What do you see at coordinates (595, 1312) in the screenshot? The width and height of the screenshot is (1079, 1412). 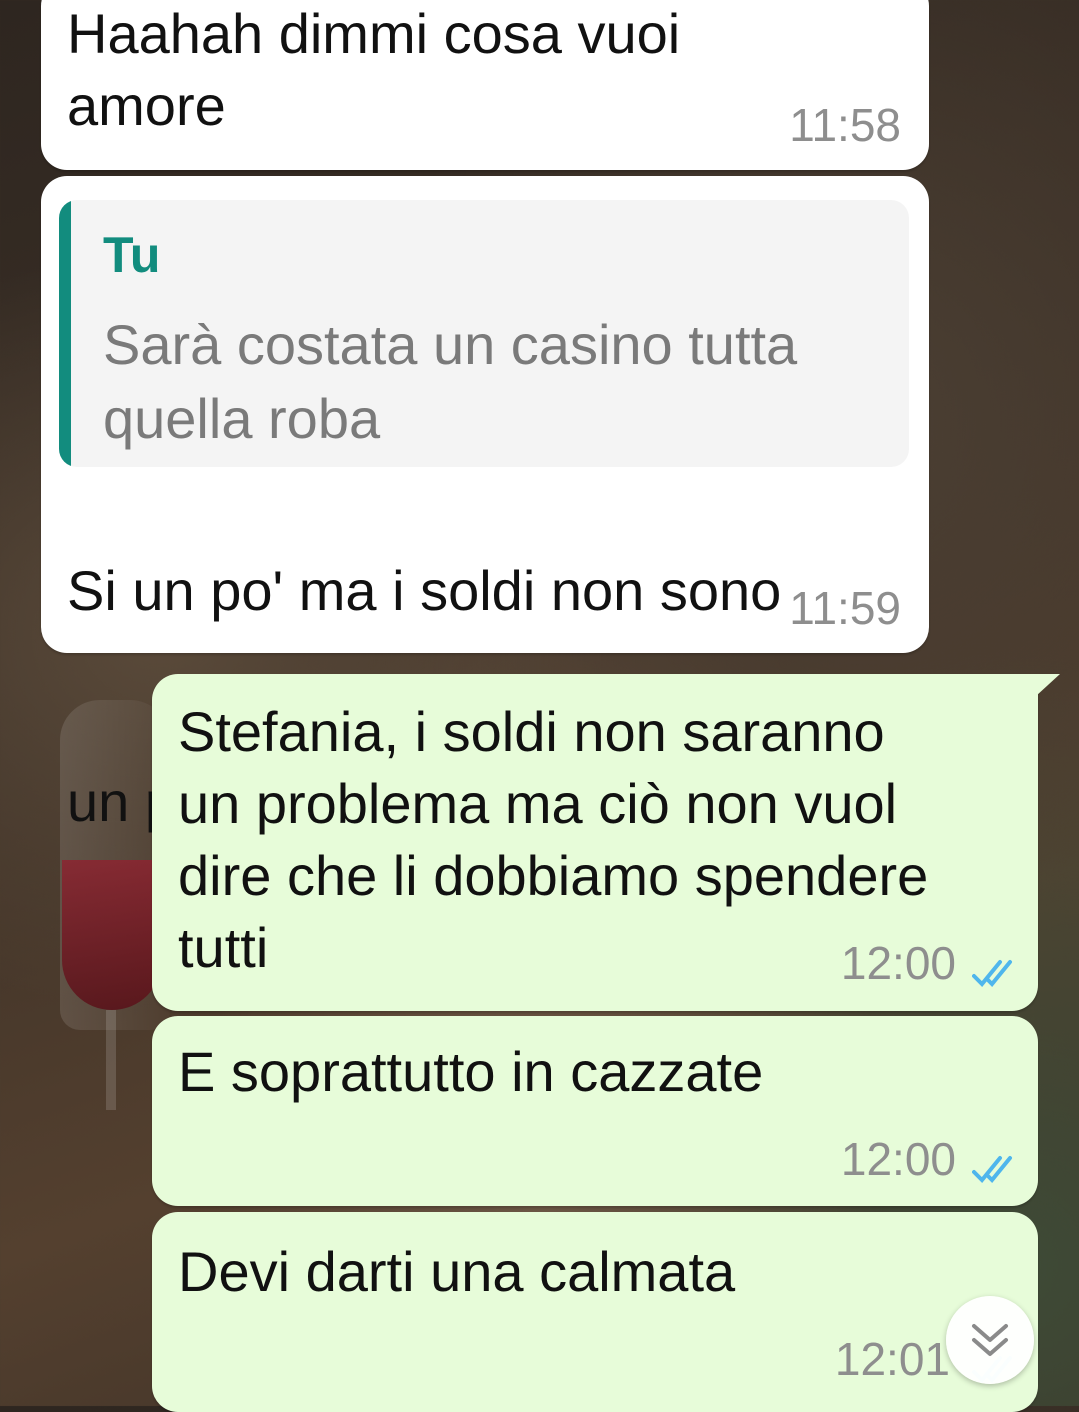 I see `outgoing-message: Devi darti una calmata 12:01` at bounding box center [595, 1312].